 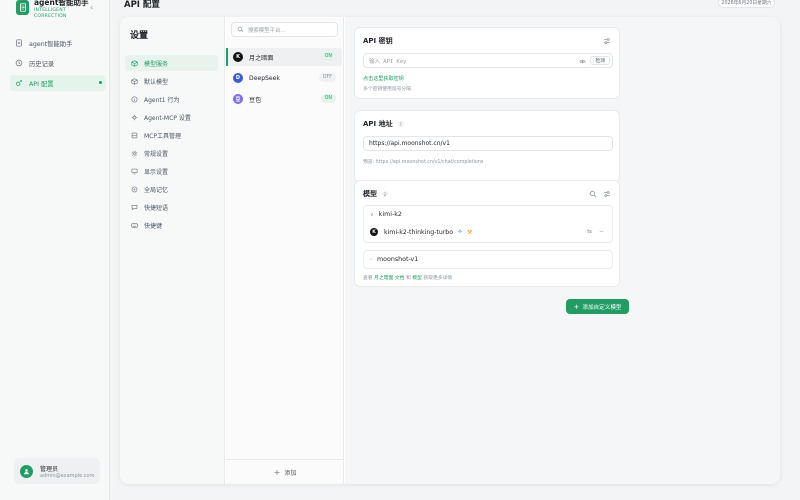 What do you see at coordinates (407, 277) in the screenshot?
I see `models-footer: 查看 月之暗面 文档 和 模型 获取更多详情` at bounding box center [407, 277].